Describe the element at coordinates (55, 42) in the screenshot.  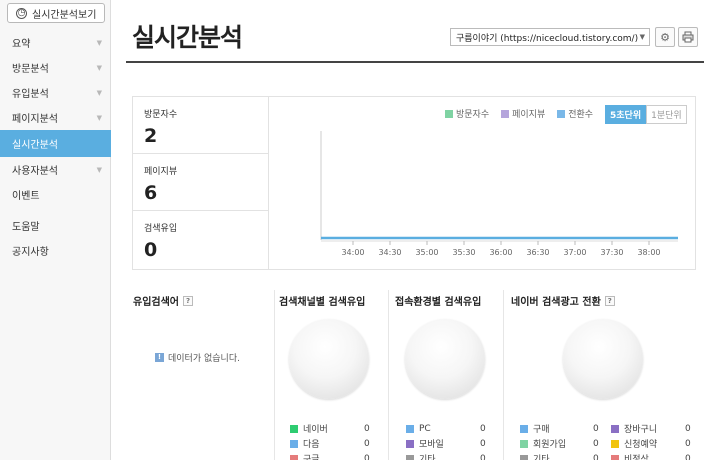
I see `sidebar-item-summary: 요약 ▼` at that location.